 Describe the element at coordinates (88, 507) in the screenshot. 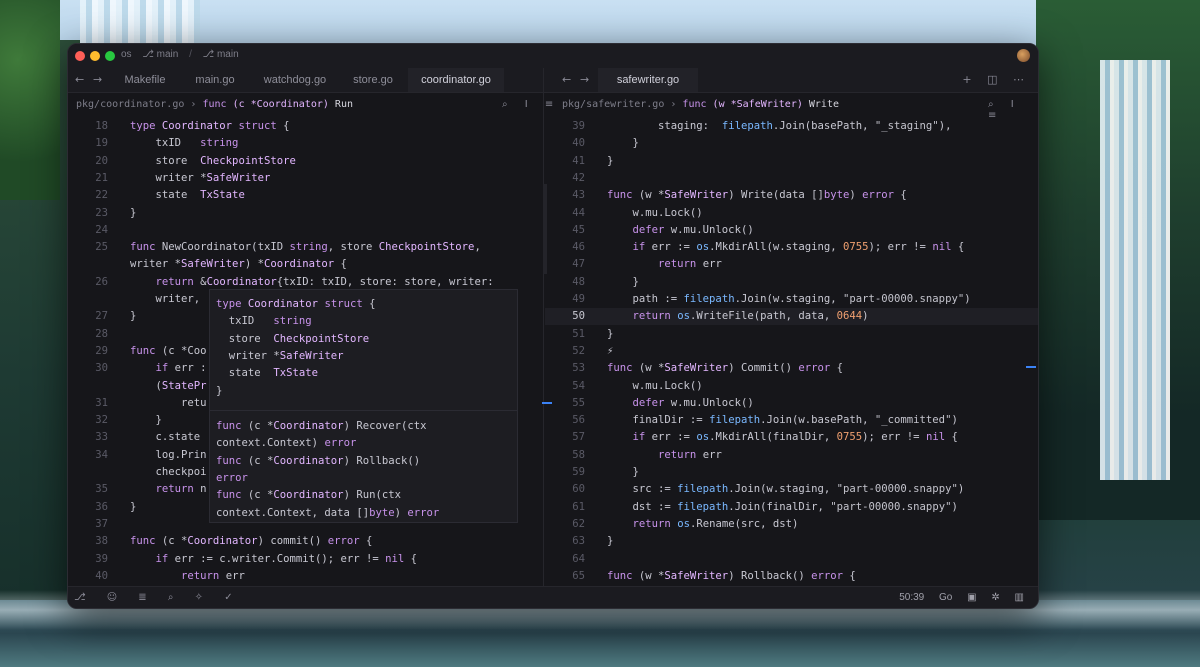

I see `line-number: 36` at that location.